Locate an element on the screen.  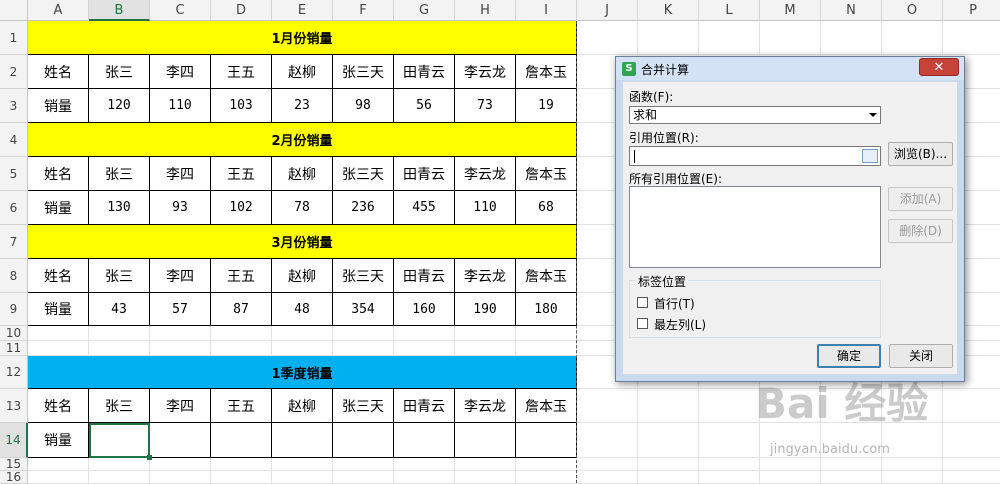
feb-header-cell: 詹本玉 is located at coordinates (546, 174).